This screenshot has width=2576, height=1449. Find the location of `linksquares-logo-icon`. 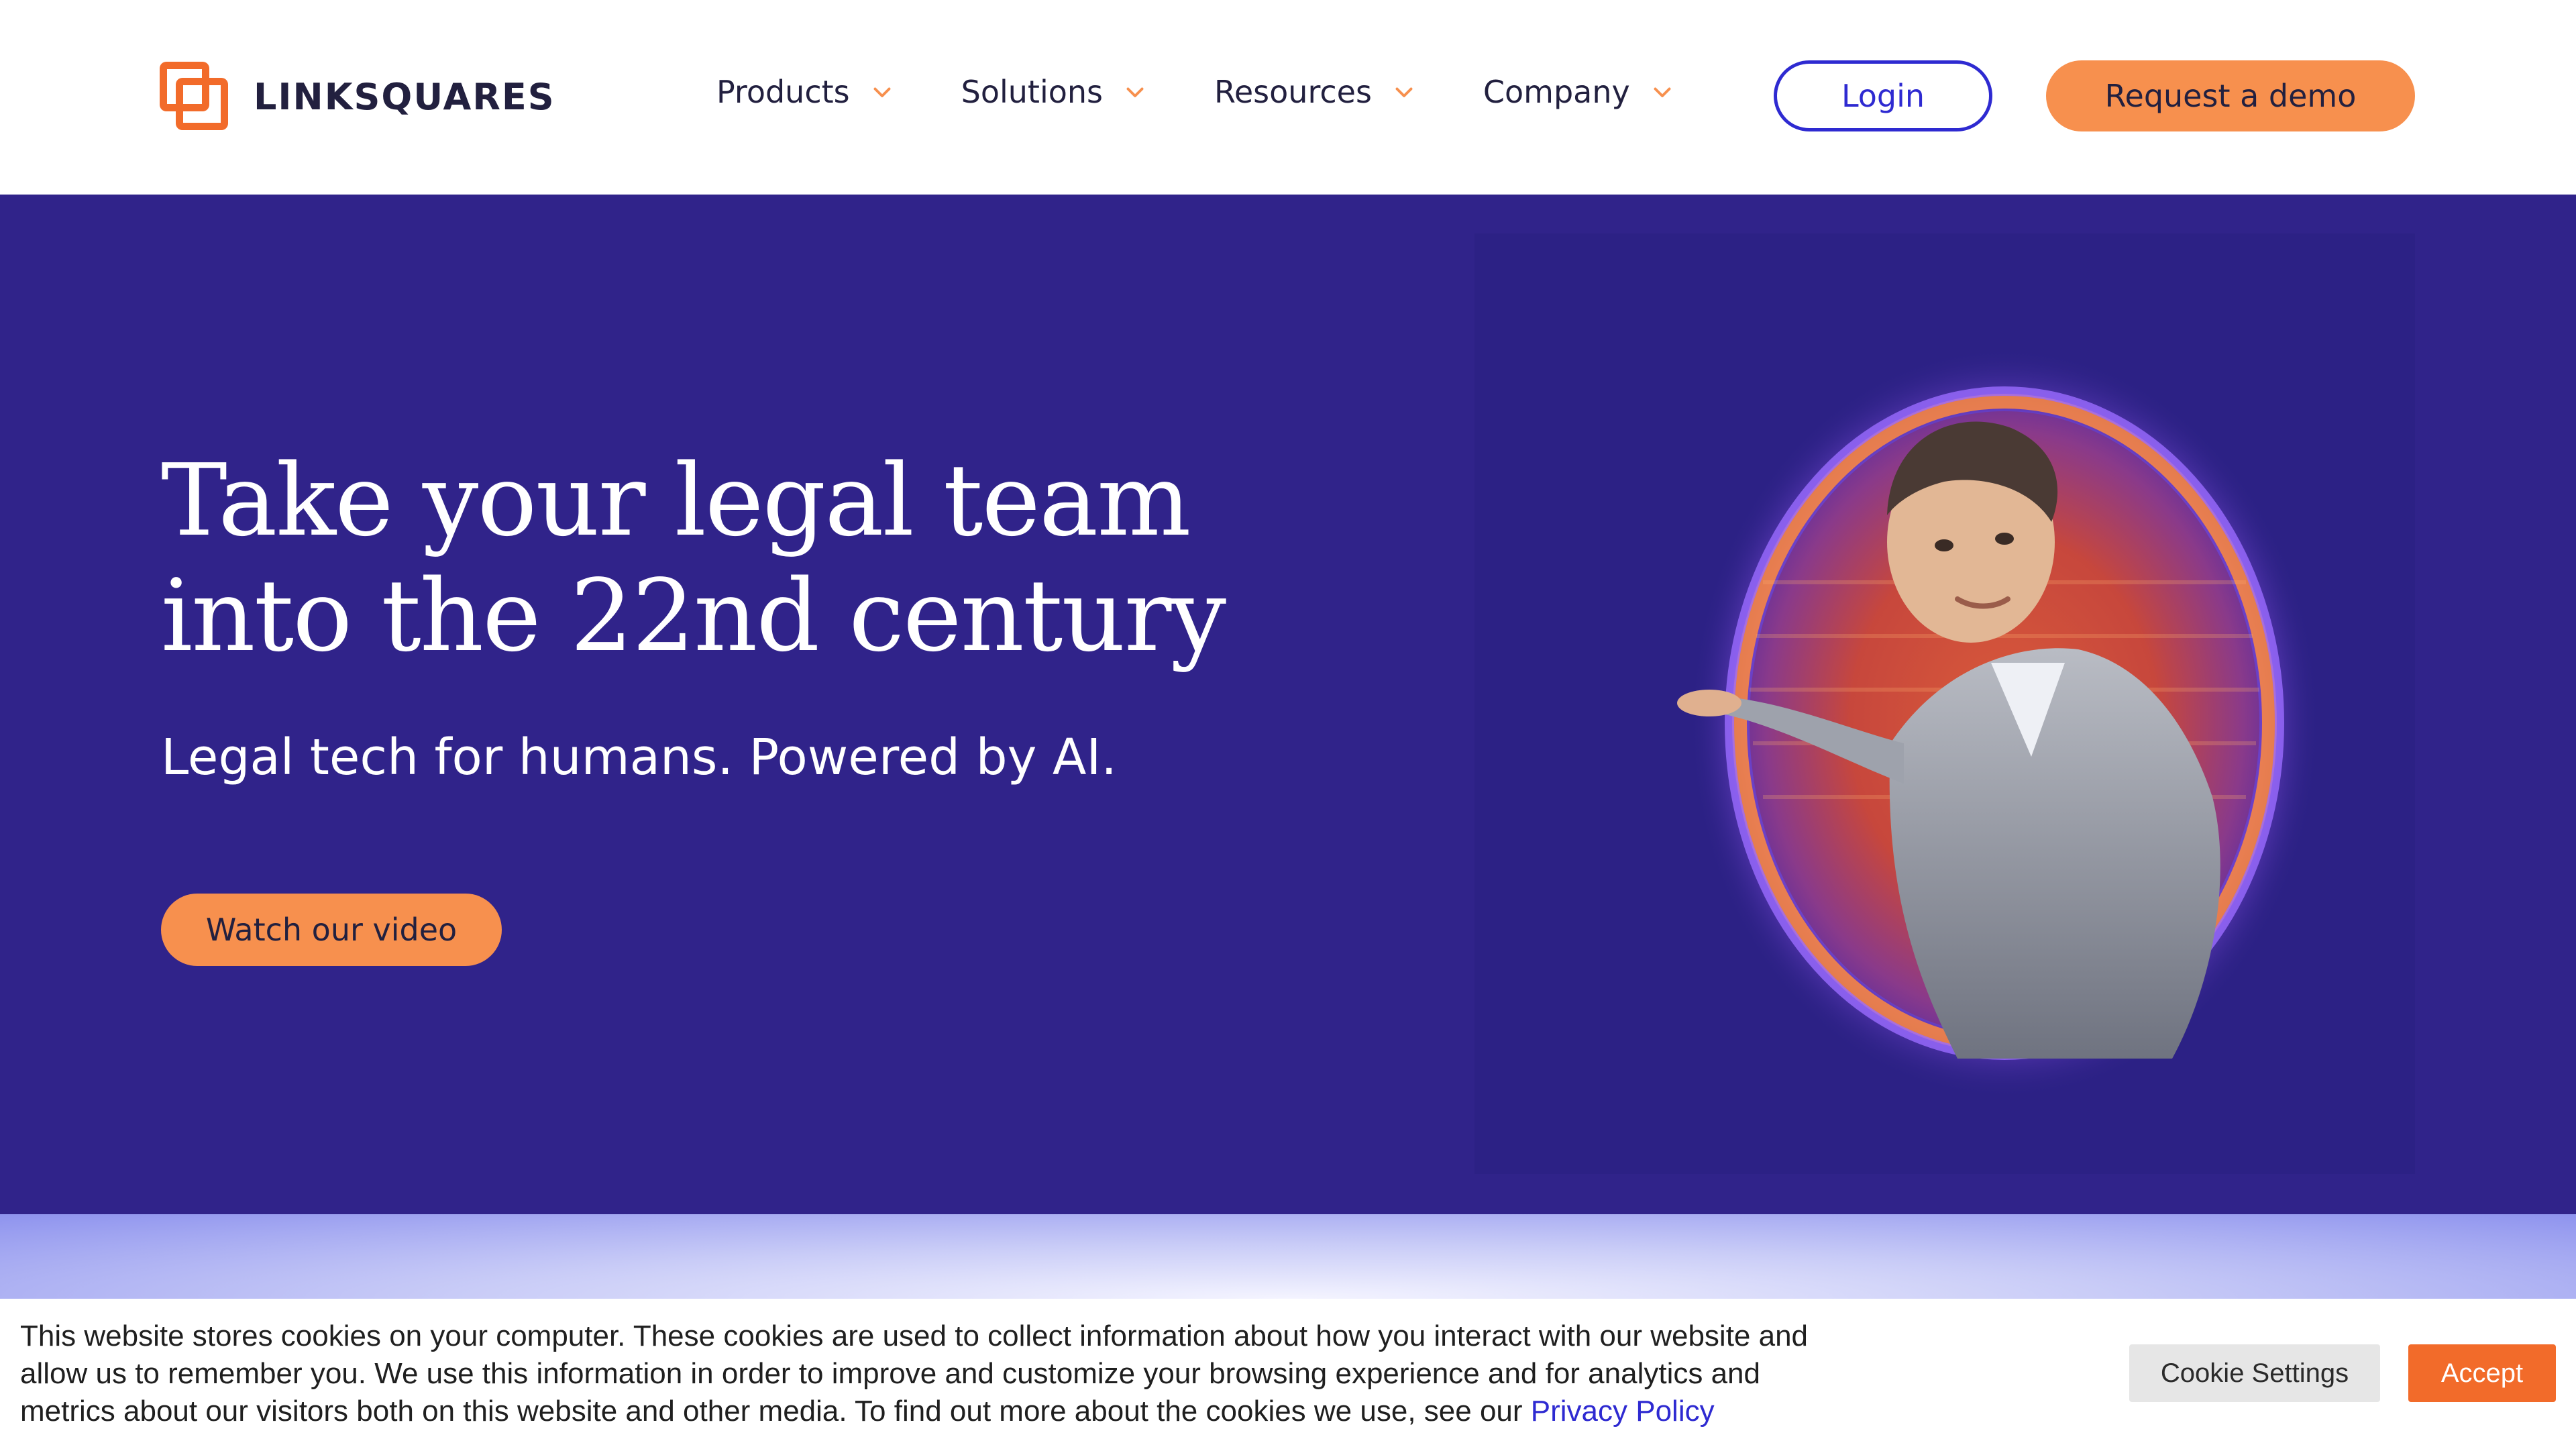

linksquares-logo-icon is located at coordinates (194, 96).